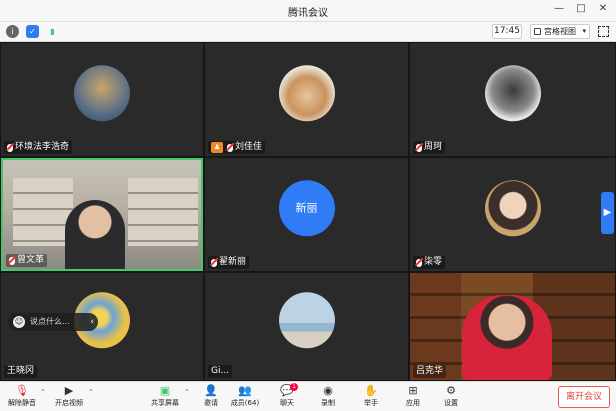  Describe the element at coordinates (328, 390) in the screenshot. I see `record-icon: ◉` at that location.